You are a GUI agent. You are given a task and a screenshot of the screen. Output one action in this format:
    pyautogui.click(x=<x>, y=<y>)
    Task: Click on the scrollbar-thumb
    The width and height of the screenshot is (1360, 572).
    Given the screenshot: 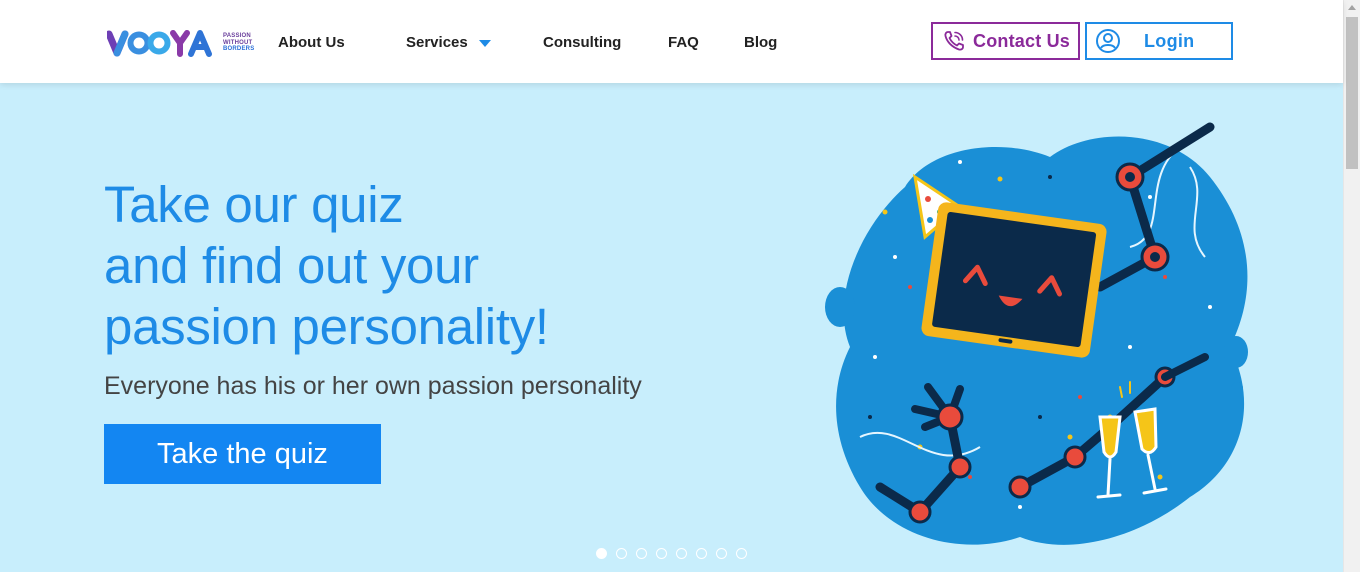 What is the action you would take?
    pyautogui.click(x=1352, y=93)
    